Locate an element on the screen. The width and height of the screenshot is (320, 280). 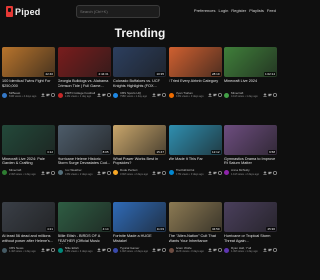
video-thumbnail: 8:05 is located at coordinates (84, 139).